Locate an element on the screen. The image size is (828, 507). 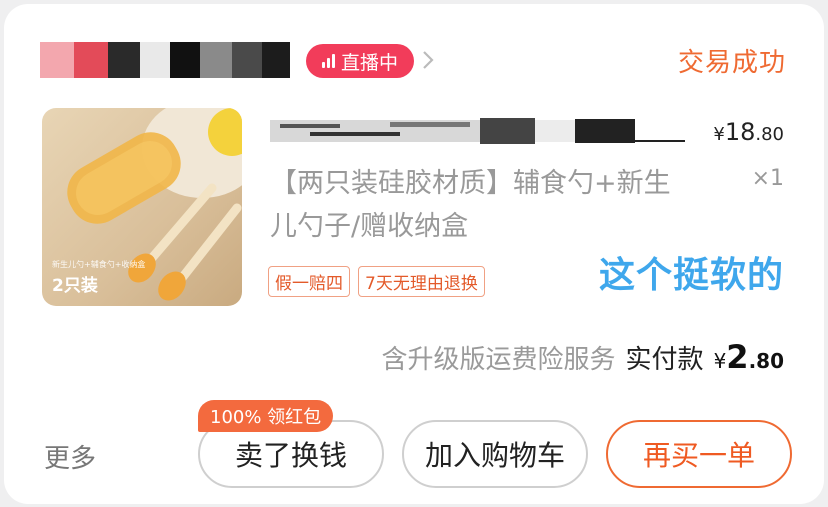
thumb-small-text: 新生儿勺+辅食勺+收纳盒 is located at coordinates (99, 264).